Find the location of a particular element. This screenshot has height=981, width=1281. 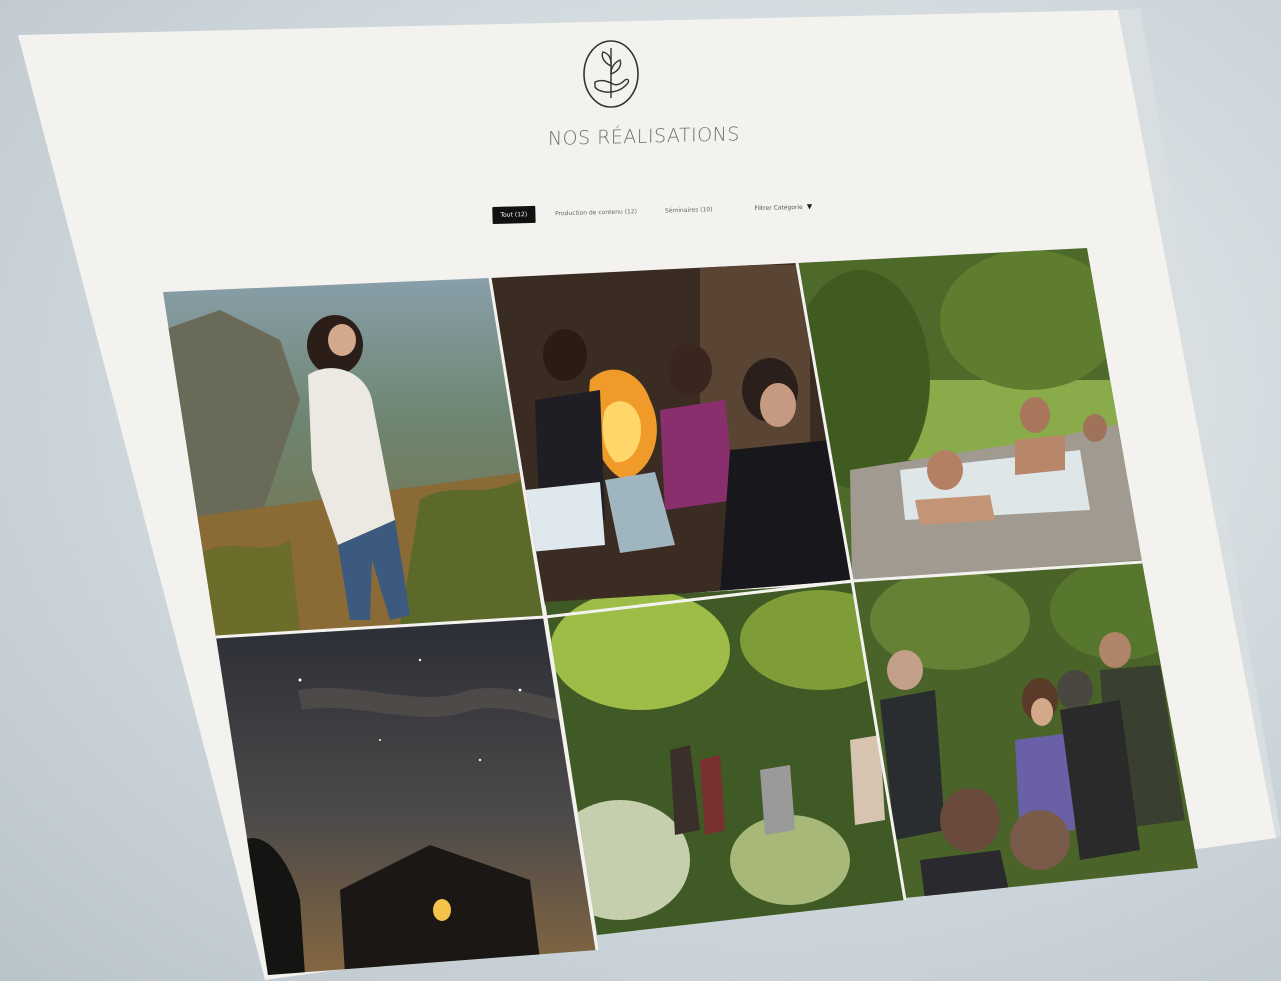

filter-all-button: Tout (12) is located at coordinates (514, 214).